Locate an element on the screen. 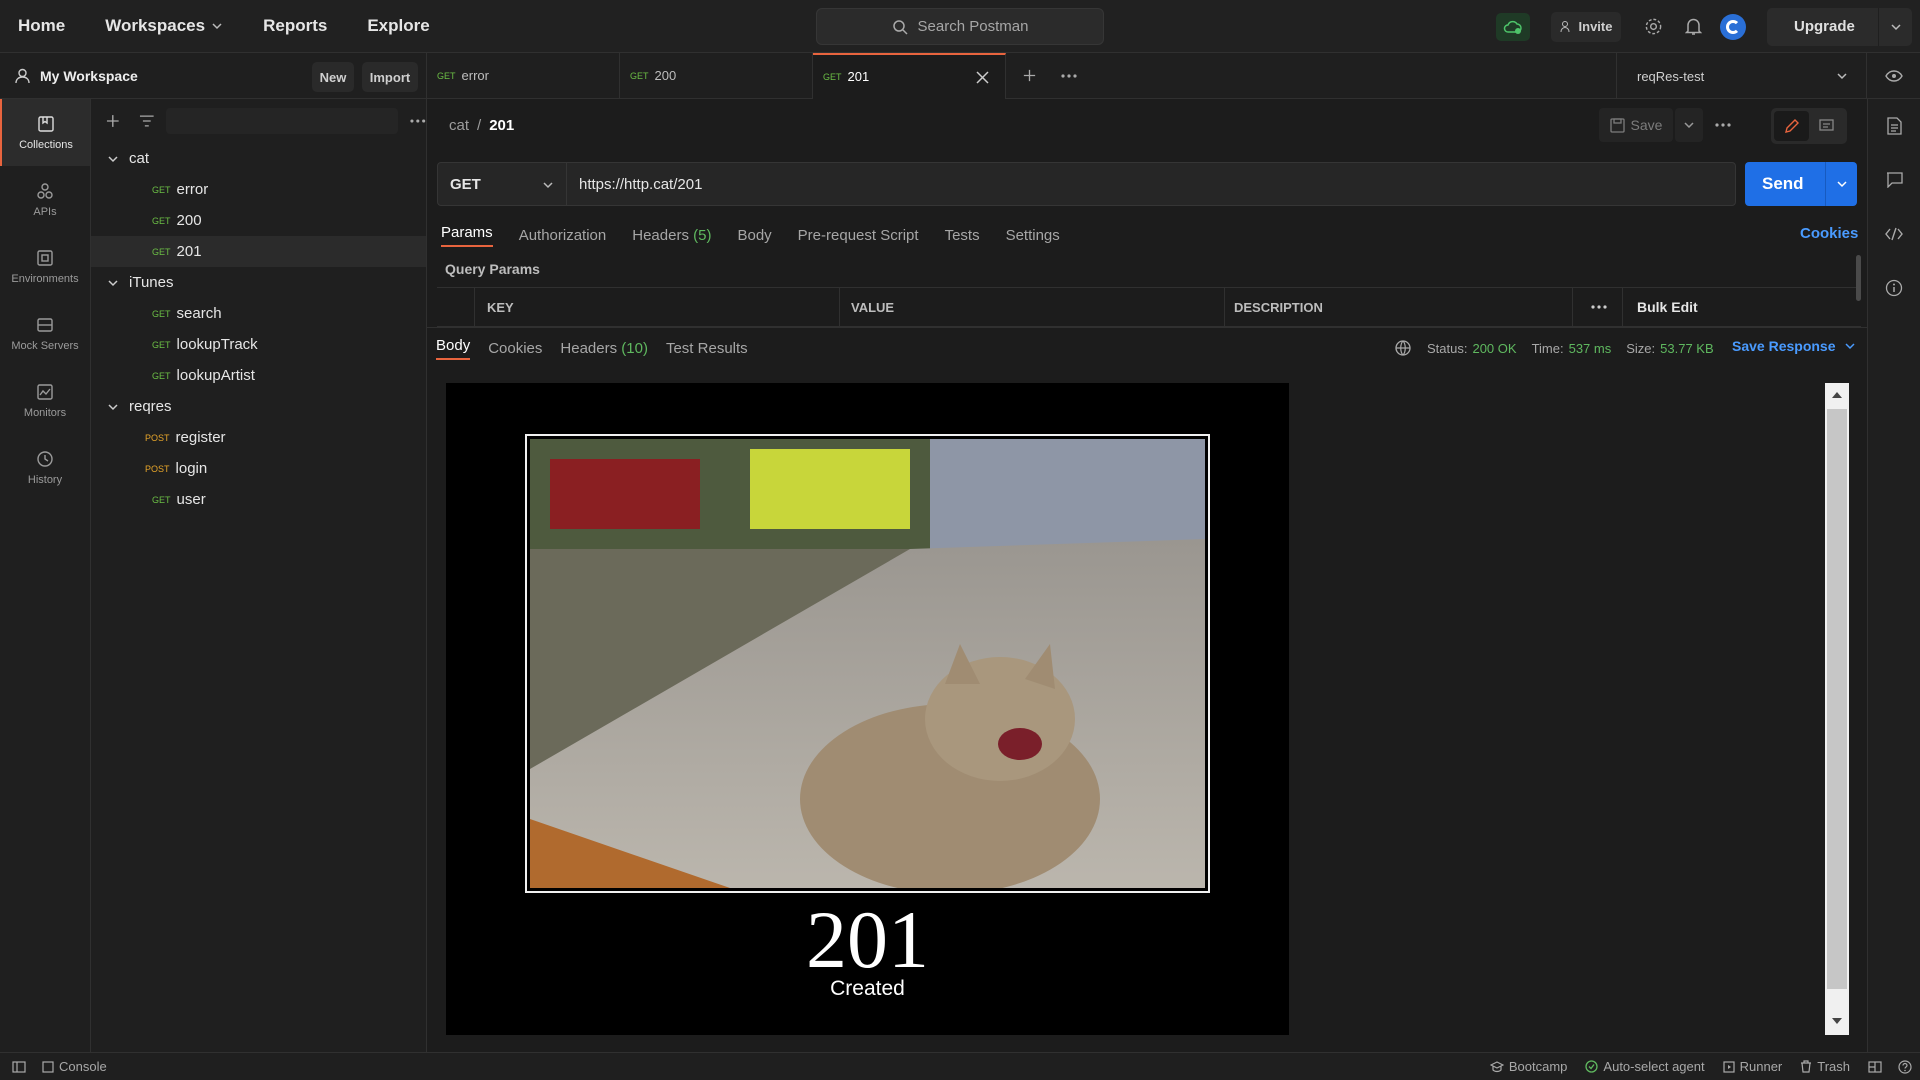 This screenshot has height=1080, width=1920. request-item: GET lookupArtist is located at coordinates (258, 375).